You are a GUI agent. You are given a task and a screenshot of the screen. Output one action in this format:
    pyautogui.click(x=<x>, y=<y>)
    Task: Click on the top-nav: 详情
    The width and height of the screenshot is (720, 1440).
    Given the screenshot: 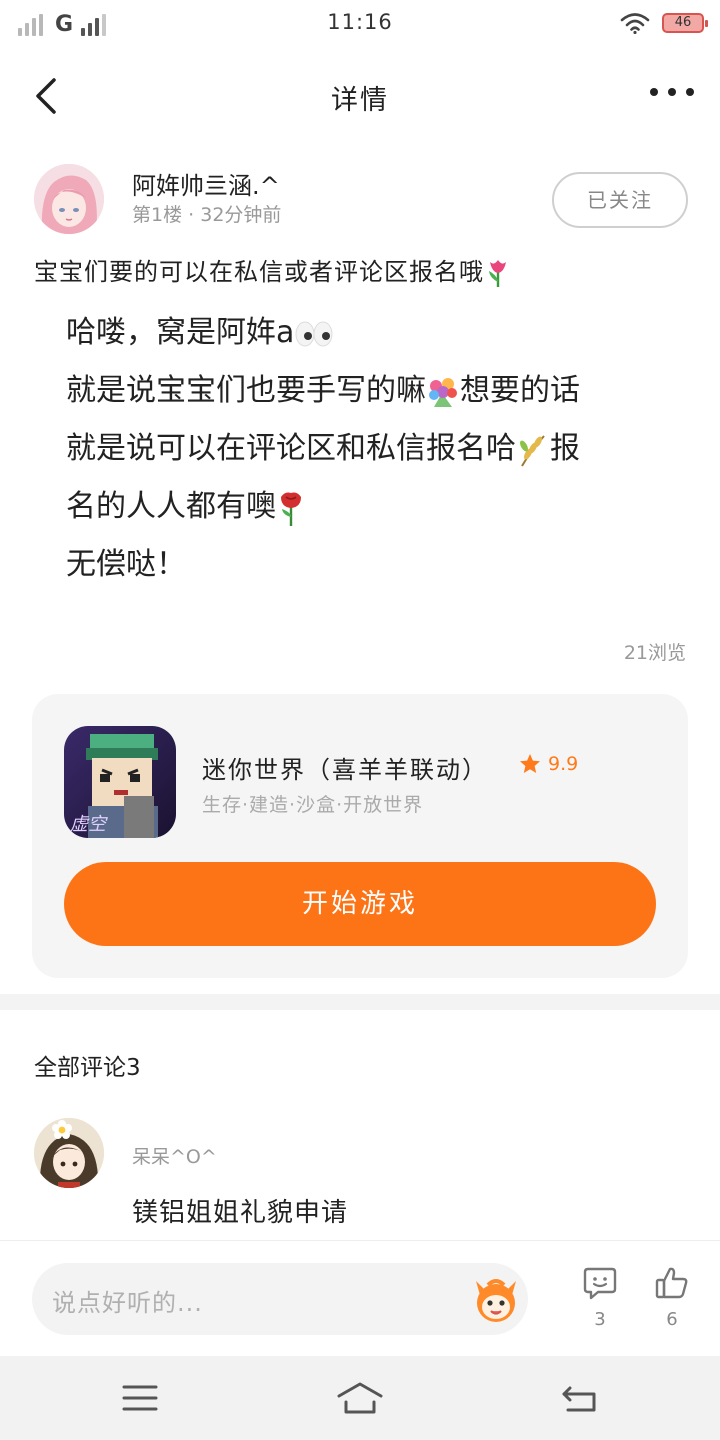 What is the action you would take?
    pyautogui.click(x=360, y=96)
    